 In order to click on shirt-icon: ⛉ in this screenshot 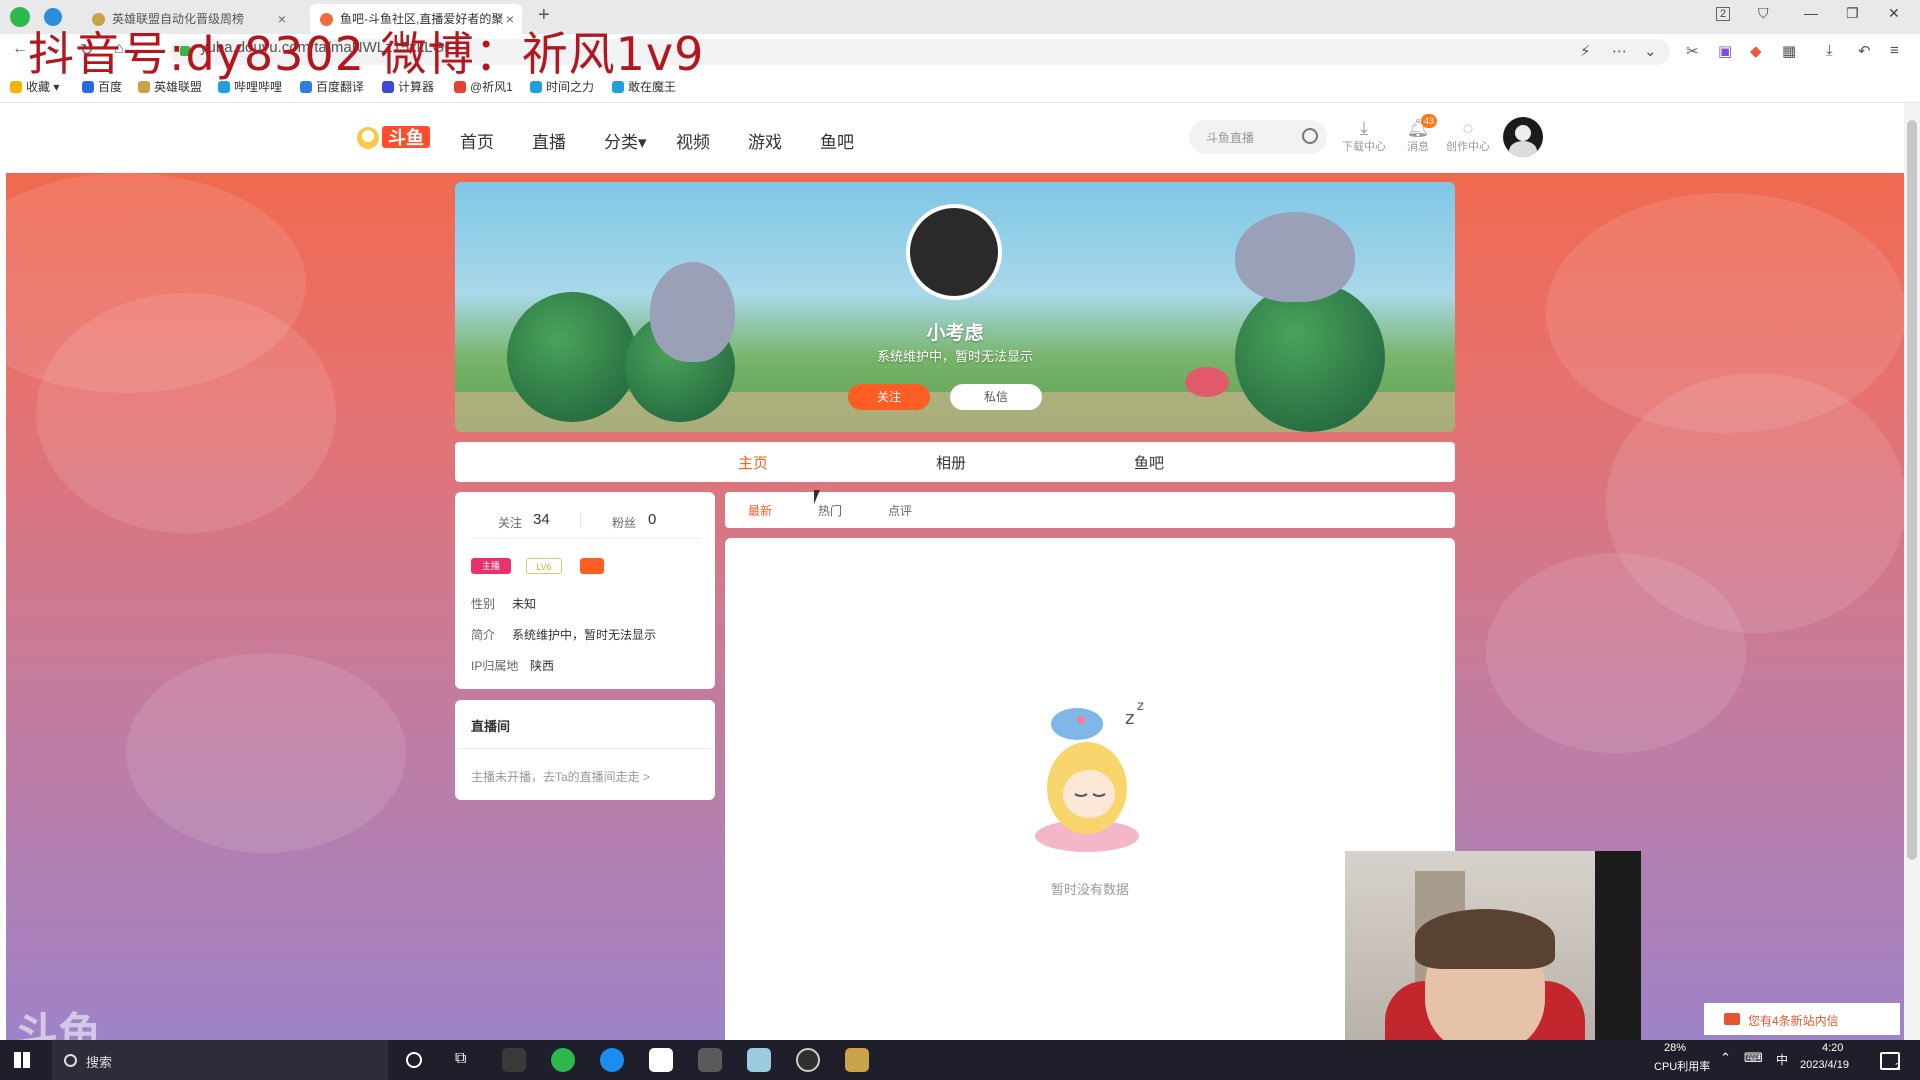, I will do `click(1763, 13)`.